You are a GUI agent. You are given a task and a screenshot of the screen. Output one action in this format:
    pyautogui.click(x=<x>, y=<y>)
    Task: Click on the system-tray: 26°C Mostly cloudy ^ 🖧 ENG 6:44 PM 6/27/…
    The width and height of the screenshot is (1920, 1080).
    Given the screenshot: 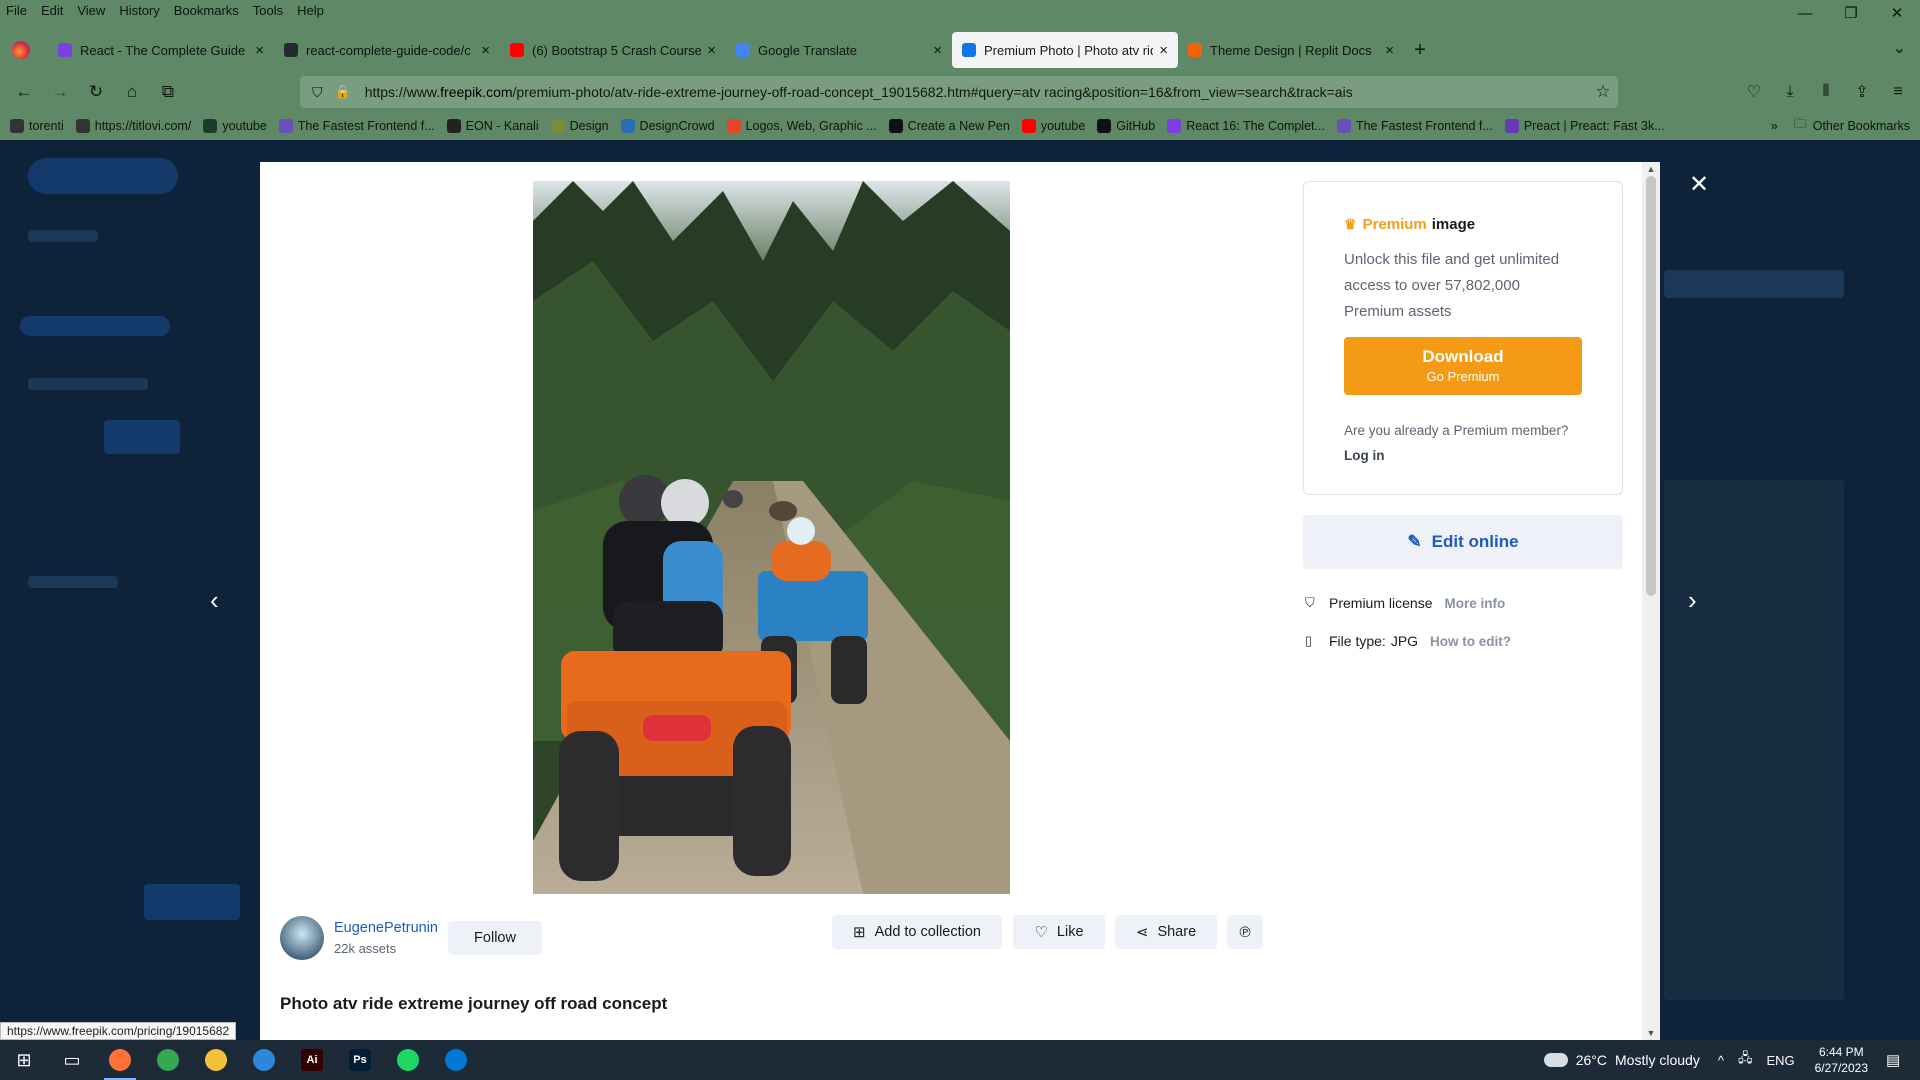 What is the action you would take?
    pyautogui.click(x=1731, y=1060)
    